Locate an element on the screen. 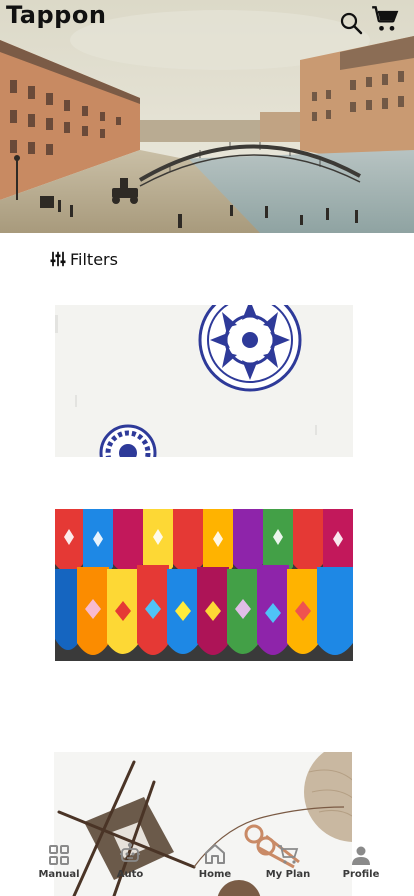 This screenshot has height=896, width=414. grid-icon is located at coordinates (59, 855).